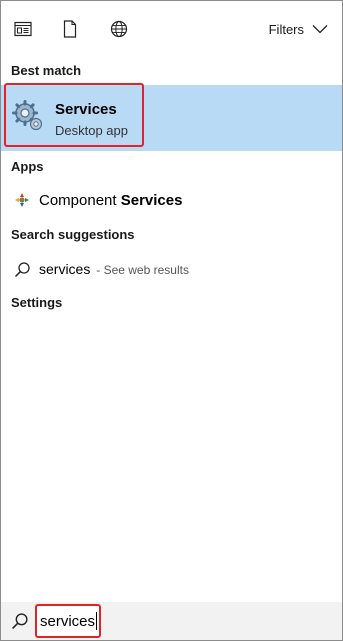 Image resolution: width=343 pixels, height=641 pixels. Describe the element at coordinates (151, 200) in the screenshot. I see `component-services-match: Services` at that location.